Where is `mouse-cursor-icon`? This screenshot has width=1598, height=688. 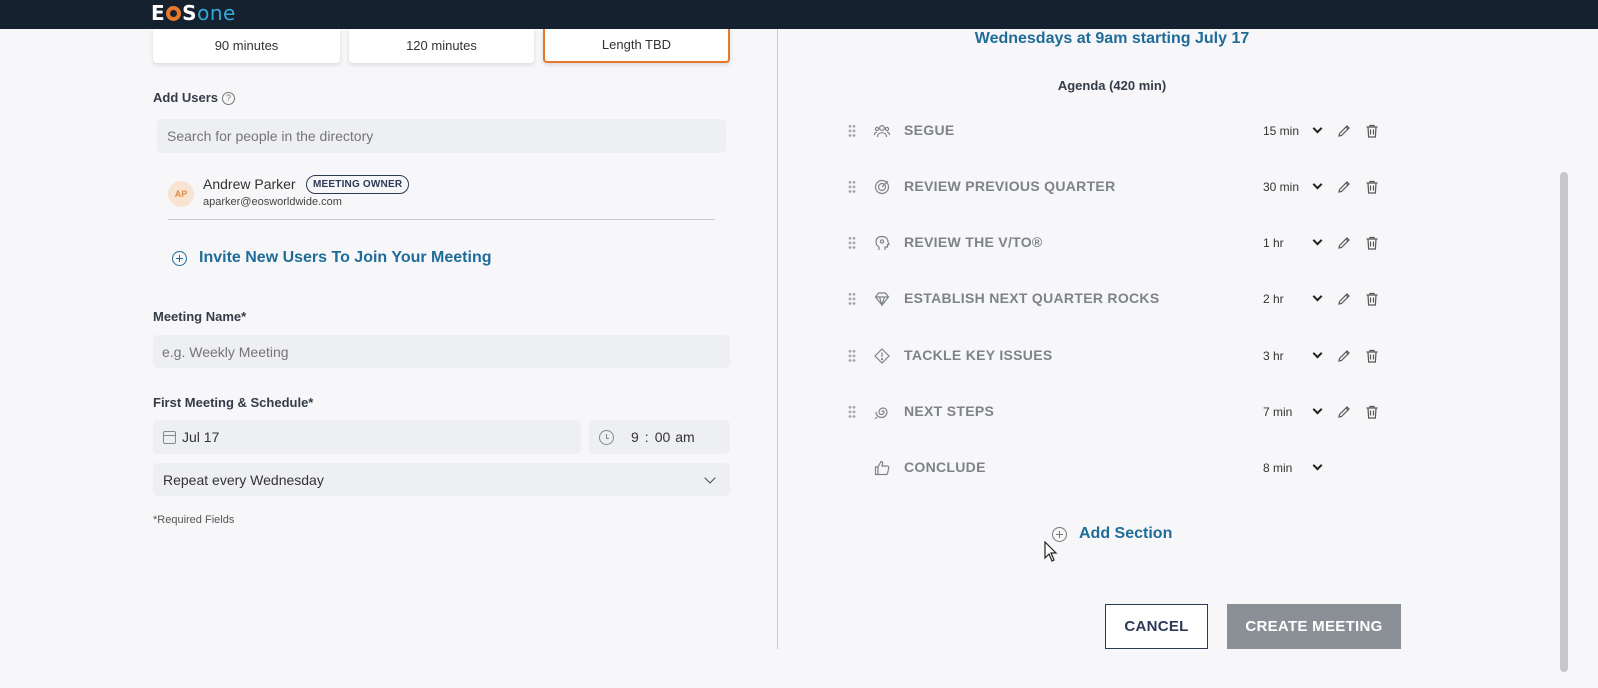
mouse-cursor-icon is located at coordinates (1051, 551).